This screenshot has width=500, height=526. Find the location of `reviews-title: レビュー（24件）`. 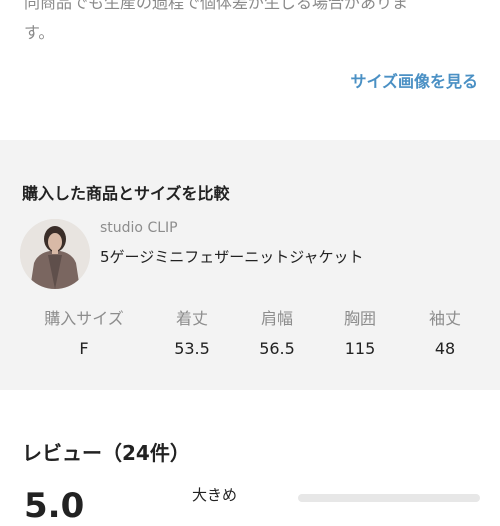

reviews-title: レビュー（24件） is located at coordinates (106, 453).